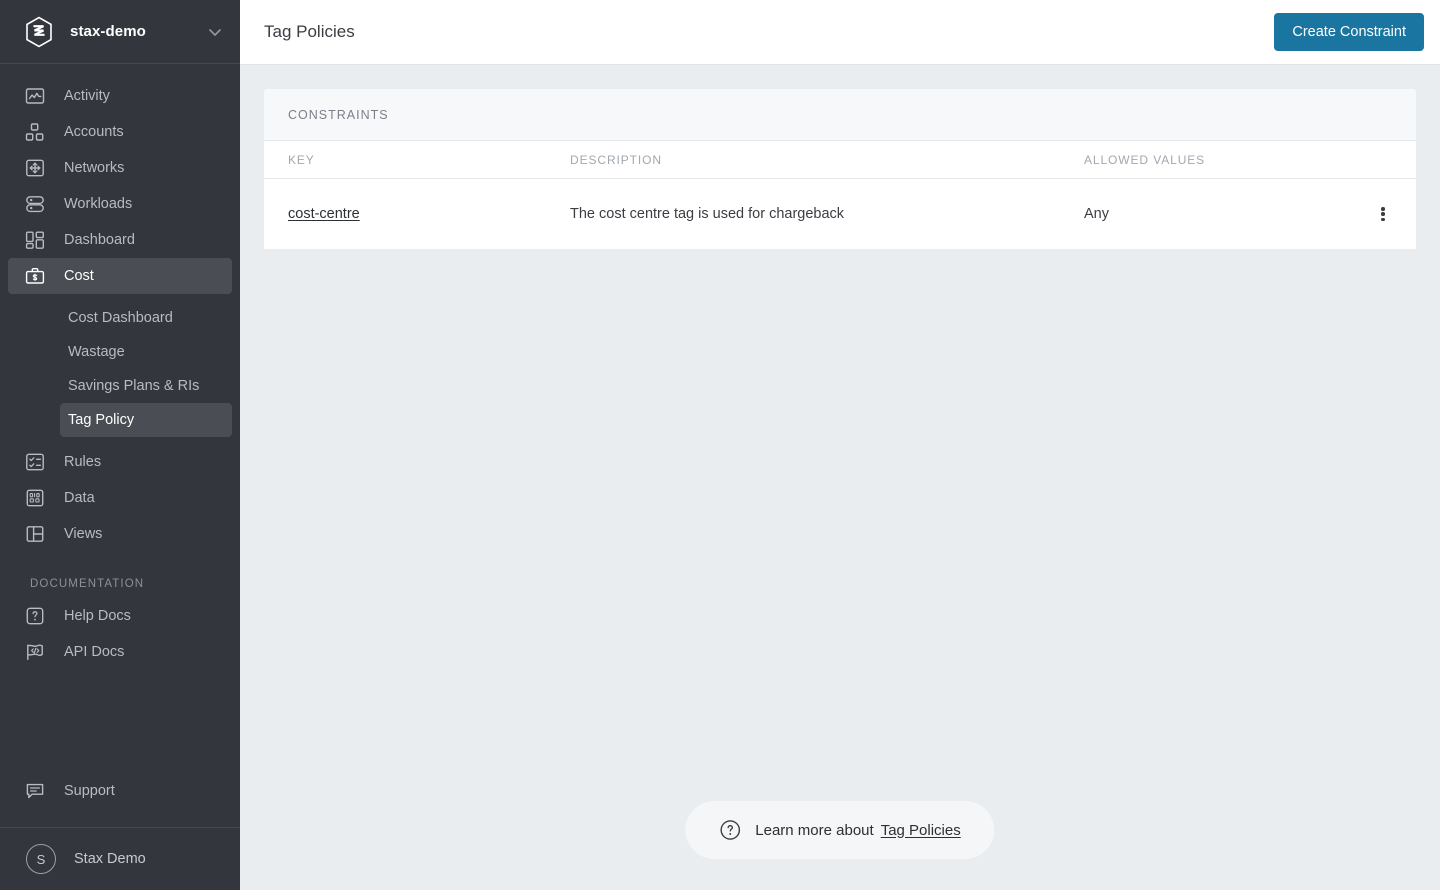 The width and height of the screenshot is (1440, 890). I want to click on sidebar-item-label: Dashboard, so click(99, 240).